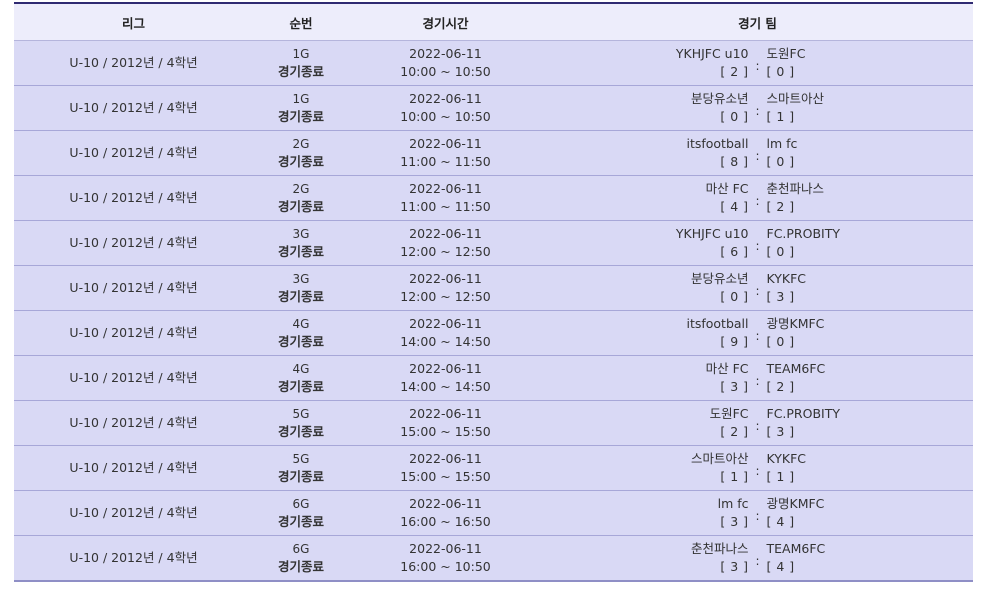 The image size is (982, 590). What do you see at coordinates (720, 459) in the screenshot?
I see `home-team-name: 스마트아산` at bounding box center [720, 459].